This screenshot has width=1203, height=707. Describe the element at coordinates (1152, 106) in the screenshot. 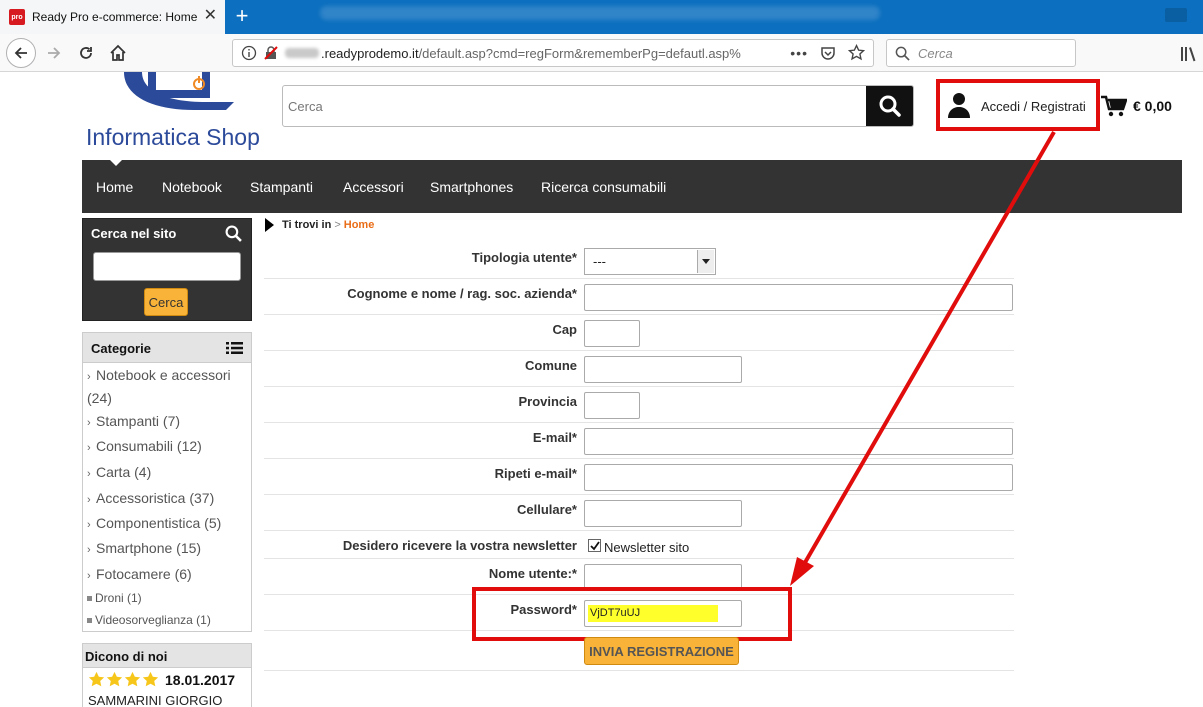

I see `cart-total: € 0,00` at that location.